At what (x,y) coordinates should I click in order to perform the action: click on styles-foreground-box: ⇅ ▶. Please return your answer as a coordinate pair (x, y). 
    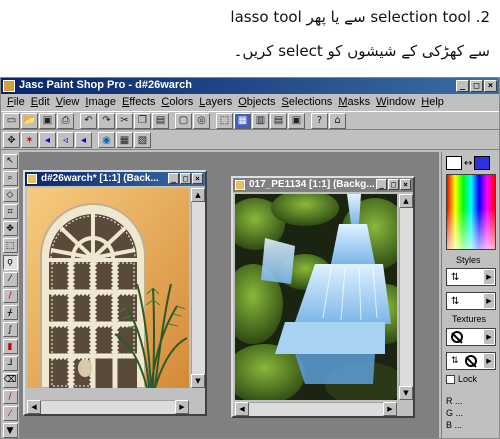
    Looking at the image, I should click on (471, 277).